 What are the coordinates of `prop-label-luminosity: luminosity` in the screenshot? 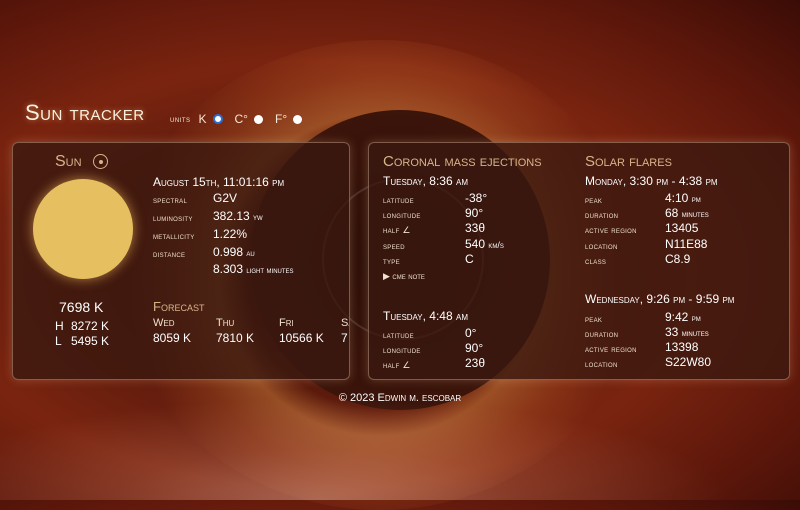 It's located at (173, 218).